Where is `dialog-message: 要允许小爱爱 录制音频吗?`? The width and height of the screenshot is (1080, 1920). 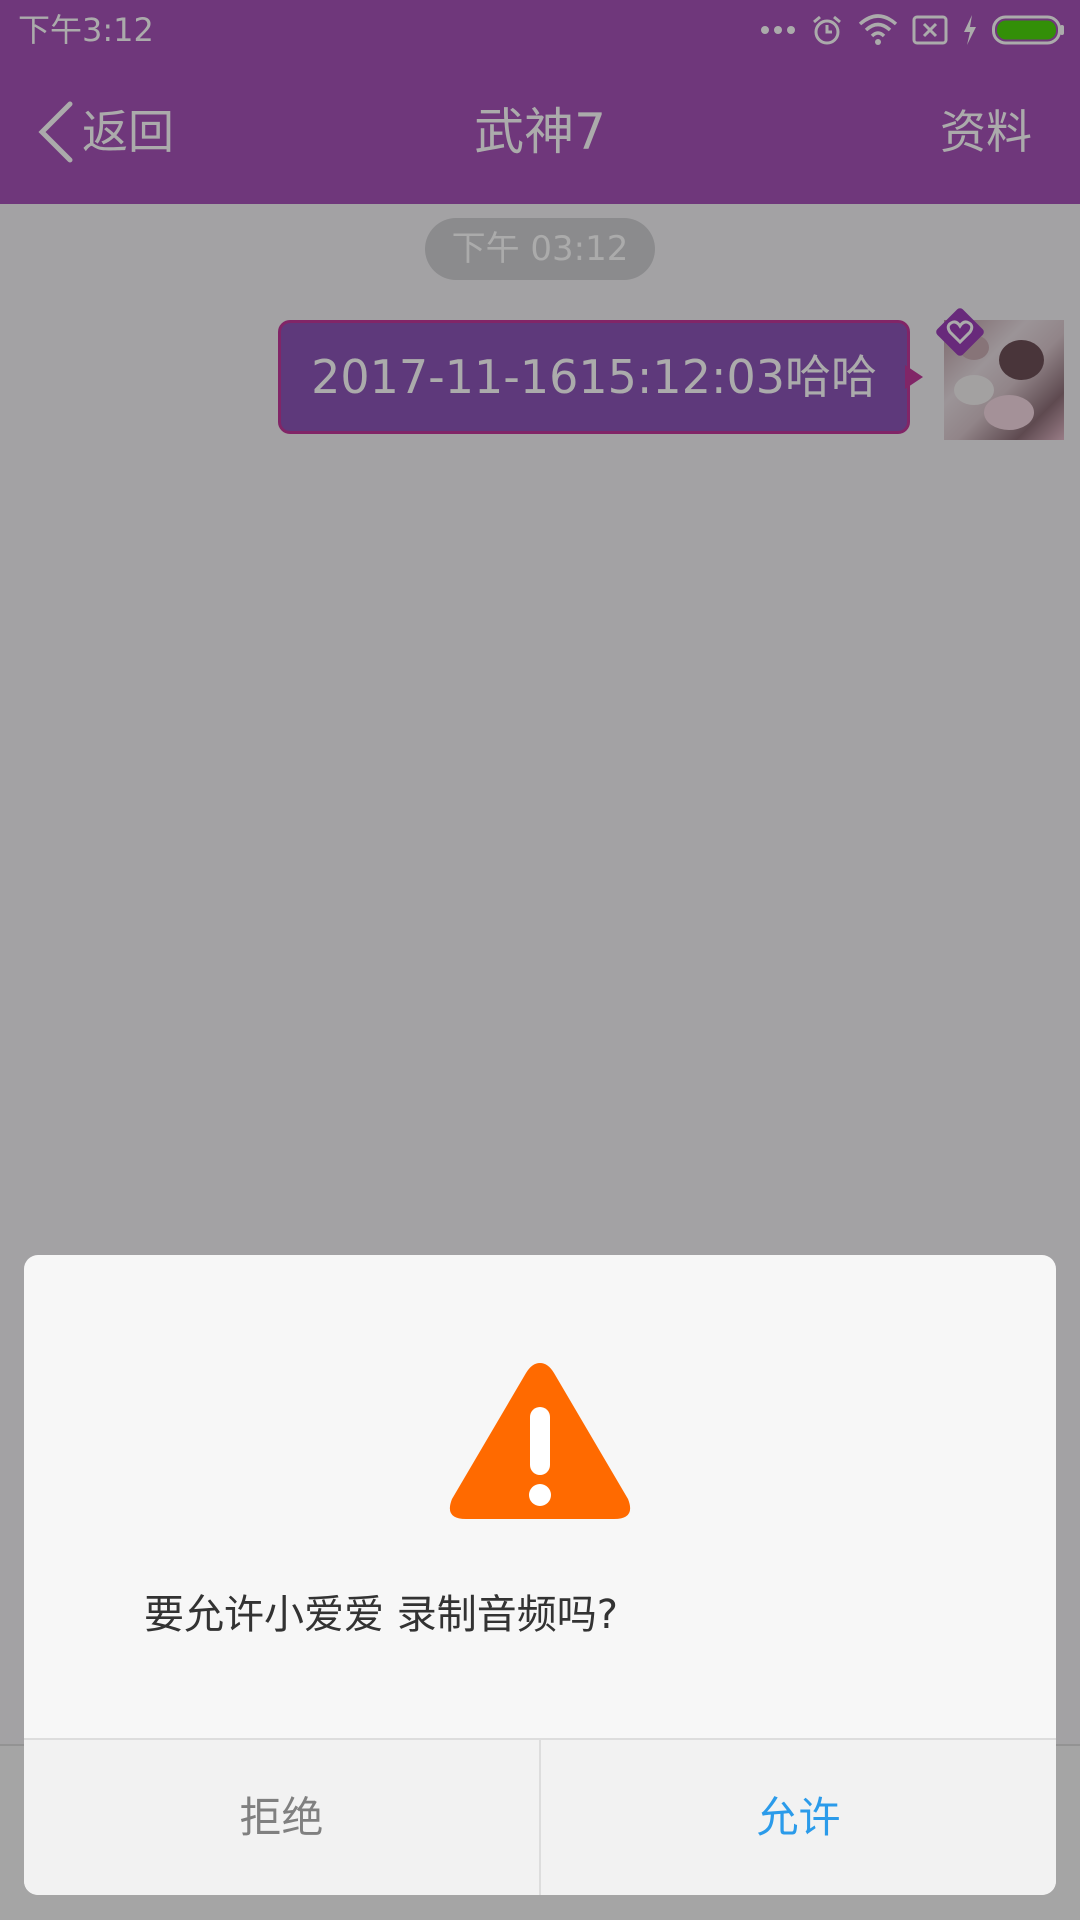 dialog-message: 要允许小爱爱 录制音频吗? is located at coordinates (381, 1615).